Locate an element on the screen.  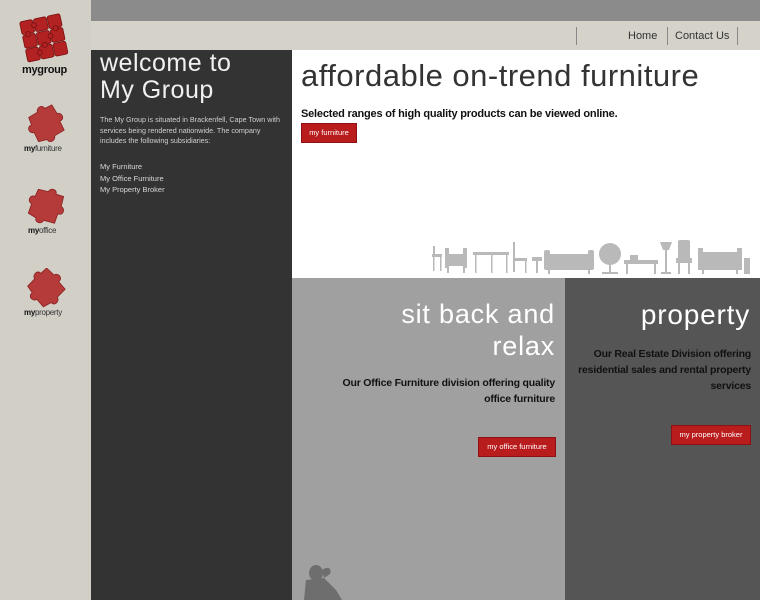
relaxing-man-silhouette is located at coordinates (323, 582).